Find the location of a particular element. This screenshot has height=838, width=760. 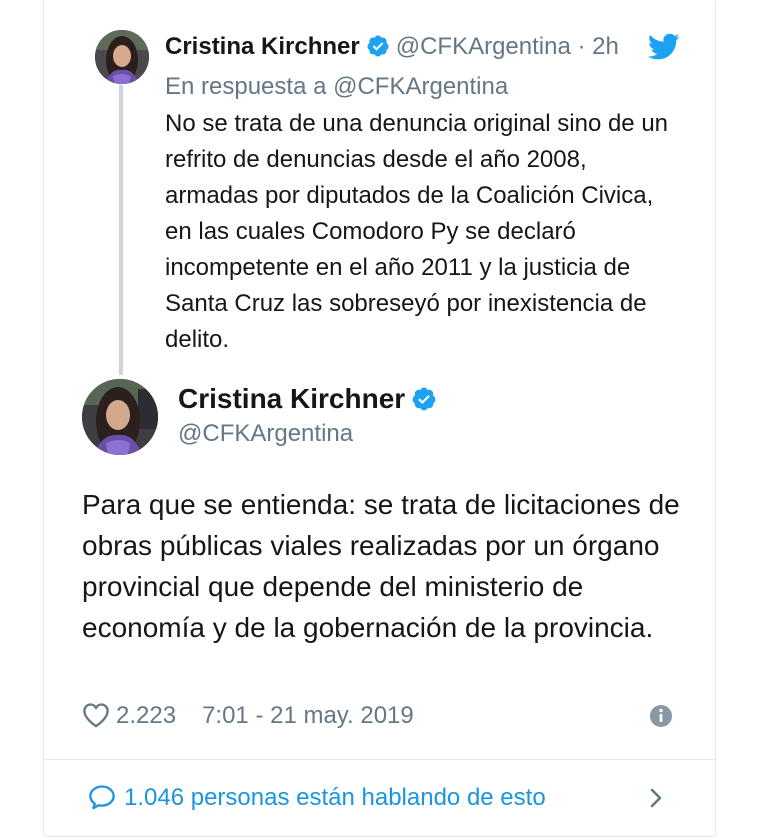

conversation-link-label: 1.046 personas están hablando de esto is located at coordinates (335, 797).